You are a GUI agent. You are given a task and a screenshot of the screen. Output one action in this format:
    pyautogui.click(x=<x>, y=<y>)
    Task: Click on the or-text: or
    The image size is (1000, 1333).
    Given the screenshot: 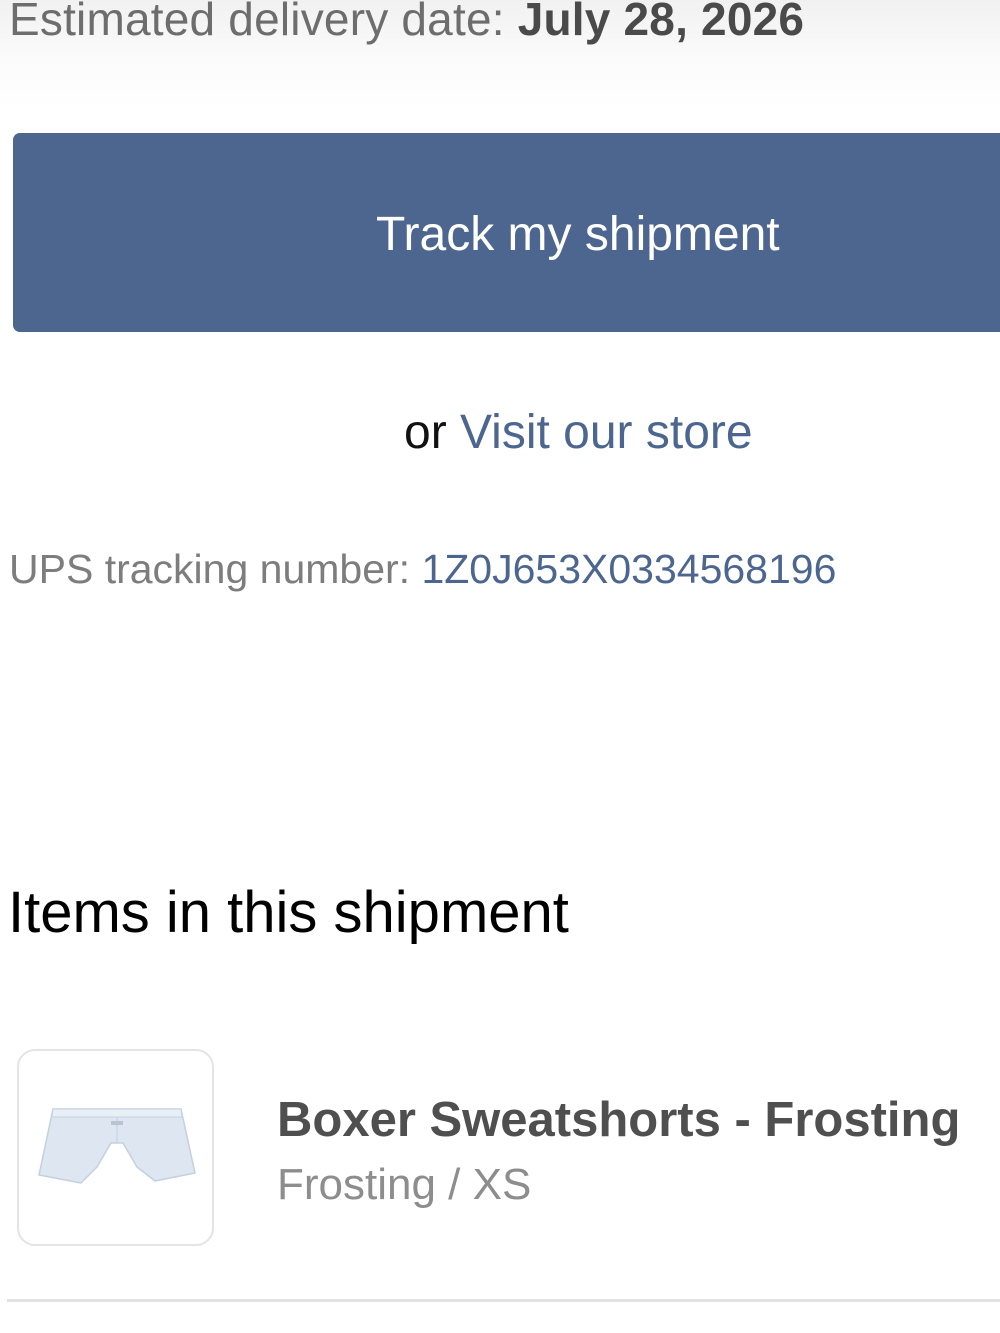 What is the action you would take?
    pyautogui.click(x=432, y=432)
    